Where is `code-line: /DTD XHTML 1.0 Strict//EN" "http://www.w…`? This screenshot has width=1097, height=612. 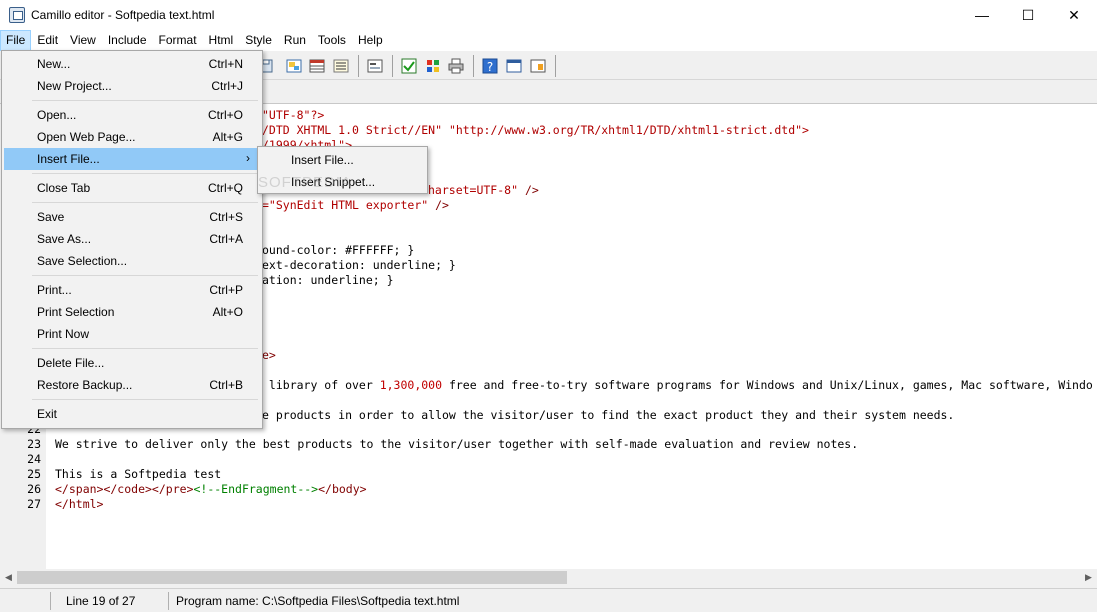
code-line: /DTD XHTML 1.0 Strict//EN" "http://www.w… is located at coordinates (535, 130).